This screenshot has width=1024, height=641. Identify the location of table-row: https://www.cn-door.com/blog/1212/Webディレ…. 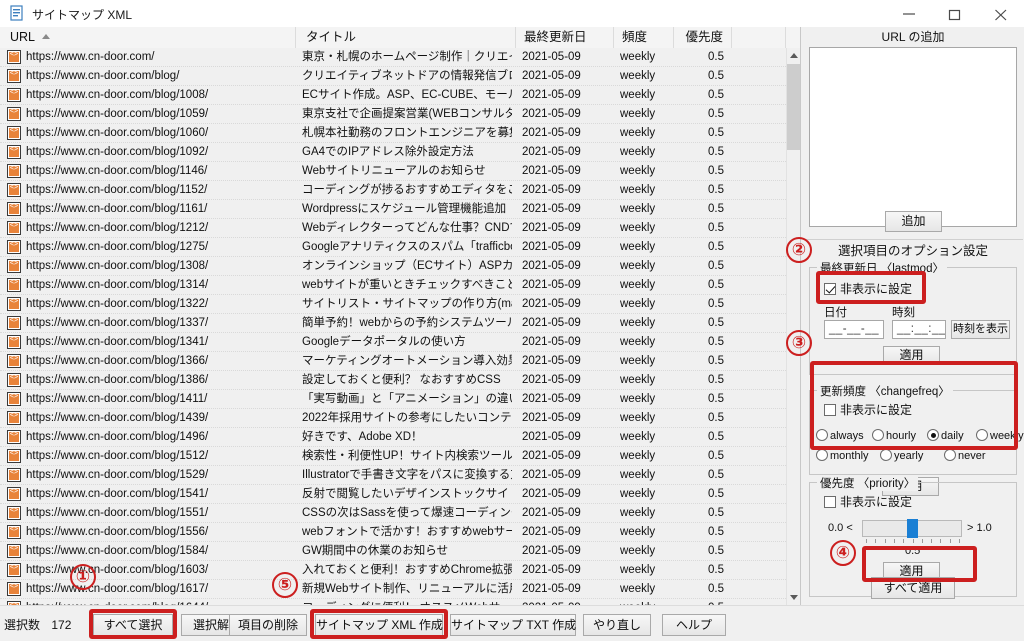
(393, 228).